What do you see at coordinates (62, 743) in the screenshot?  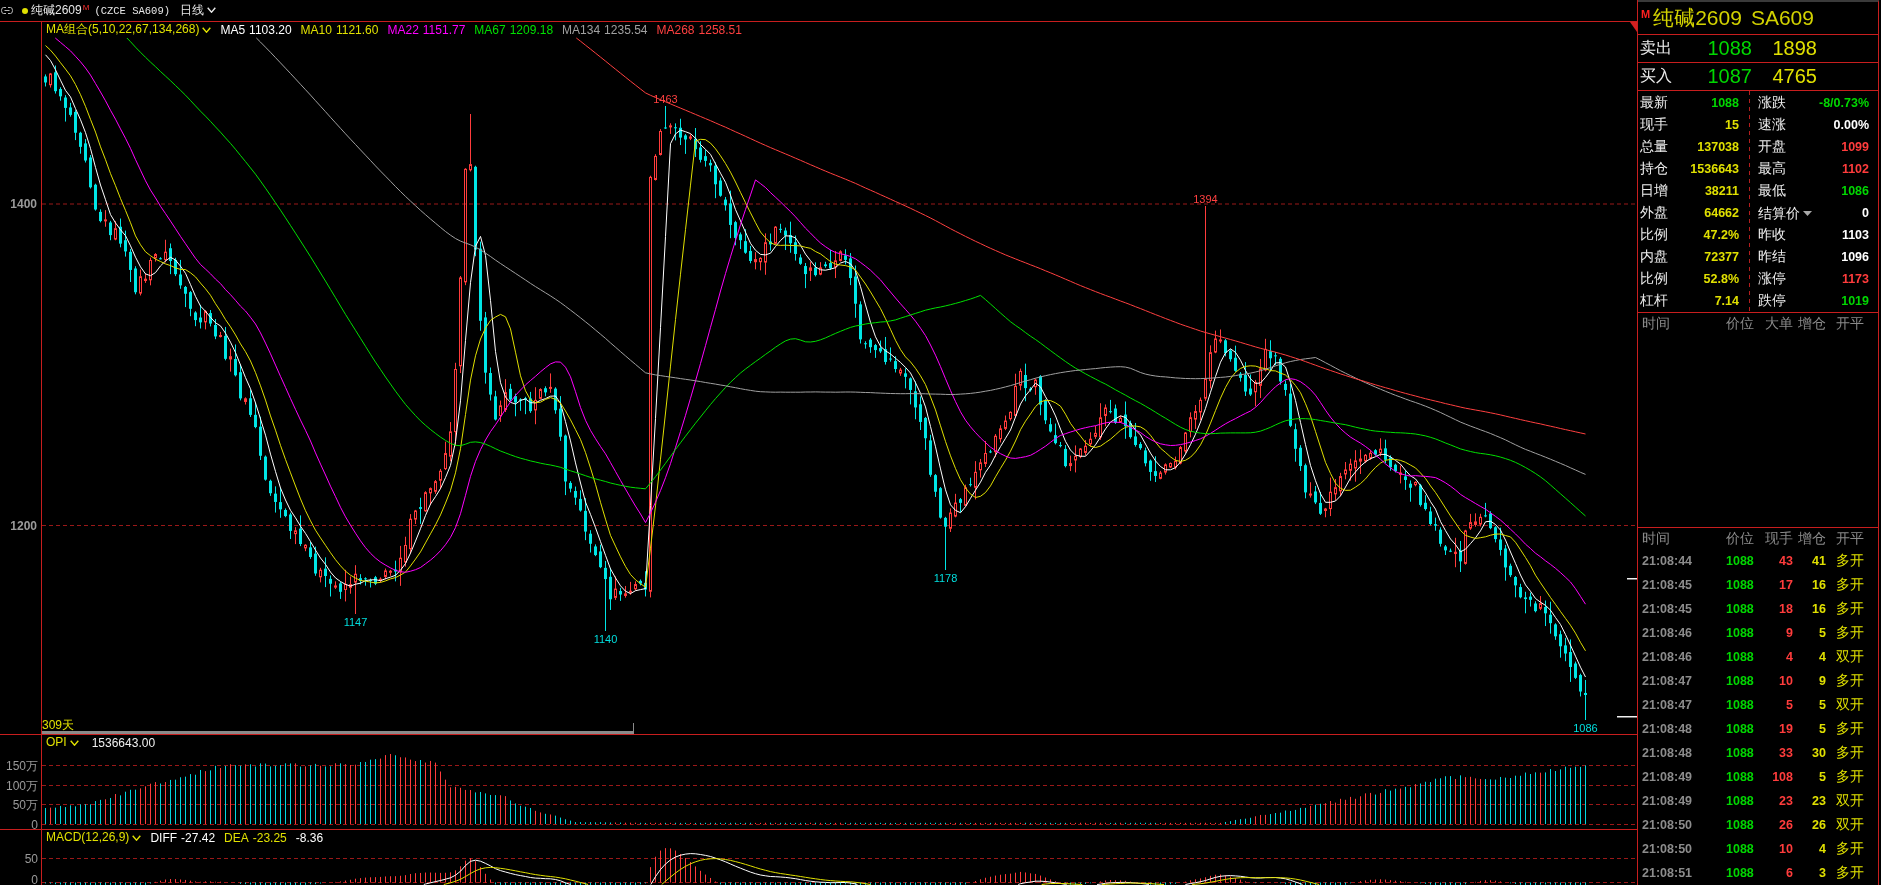 I see `indicator-dropdown: OPI` at bounding box center [62, 743].